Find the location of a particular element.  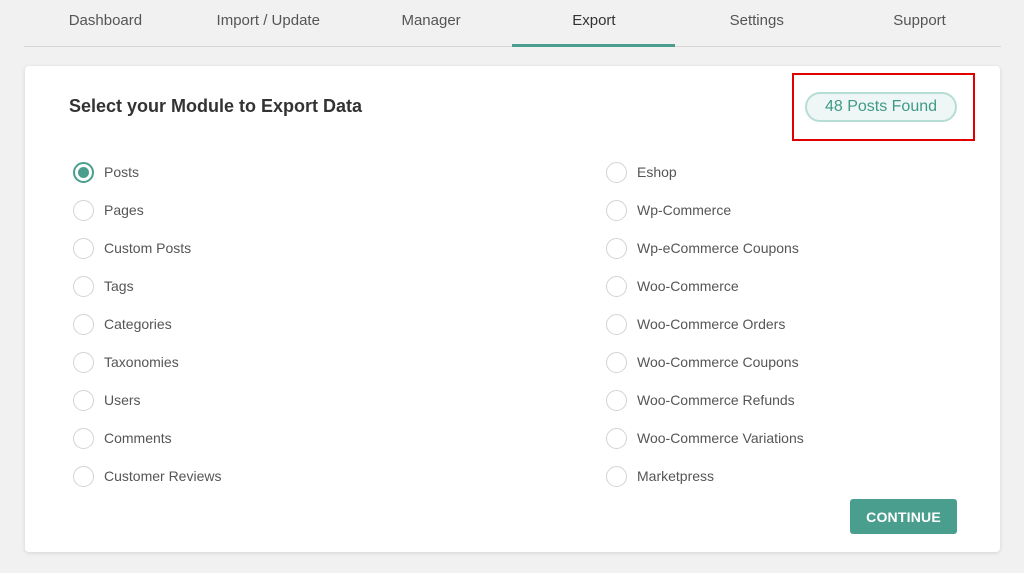

module-option-woo-commerce-variations: Woo-Commerce Variations is located at coordinates (705, 438).